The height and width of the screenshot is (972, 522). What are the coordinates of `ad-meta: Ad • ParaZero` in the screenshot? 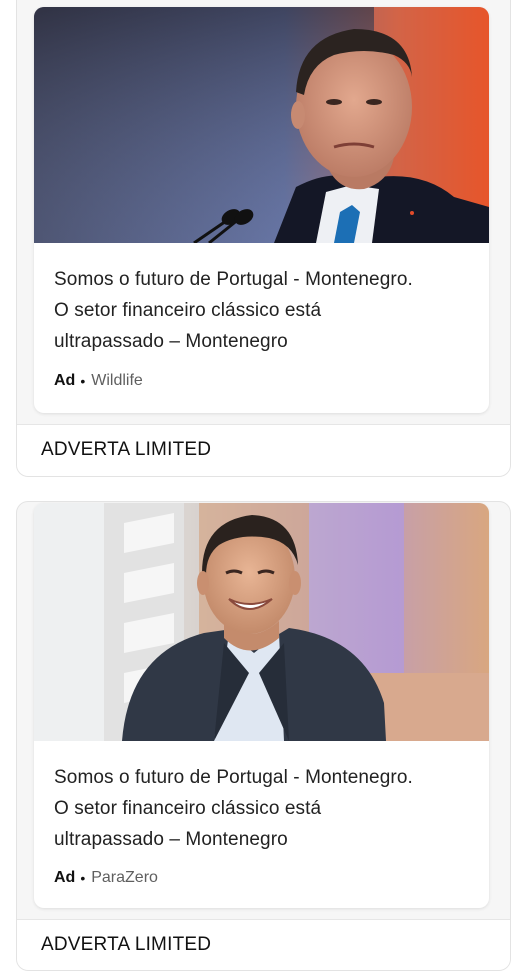 It's located at (106, 878).